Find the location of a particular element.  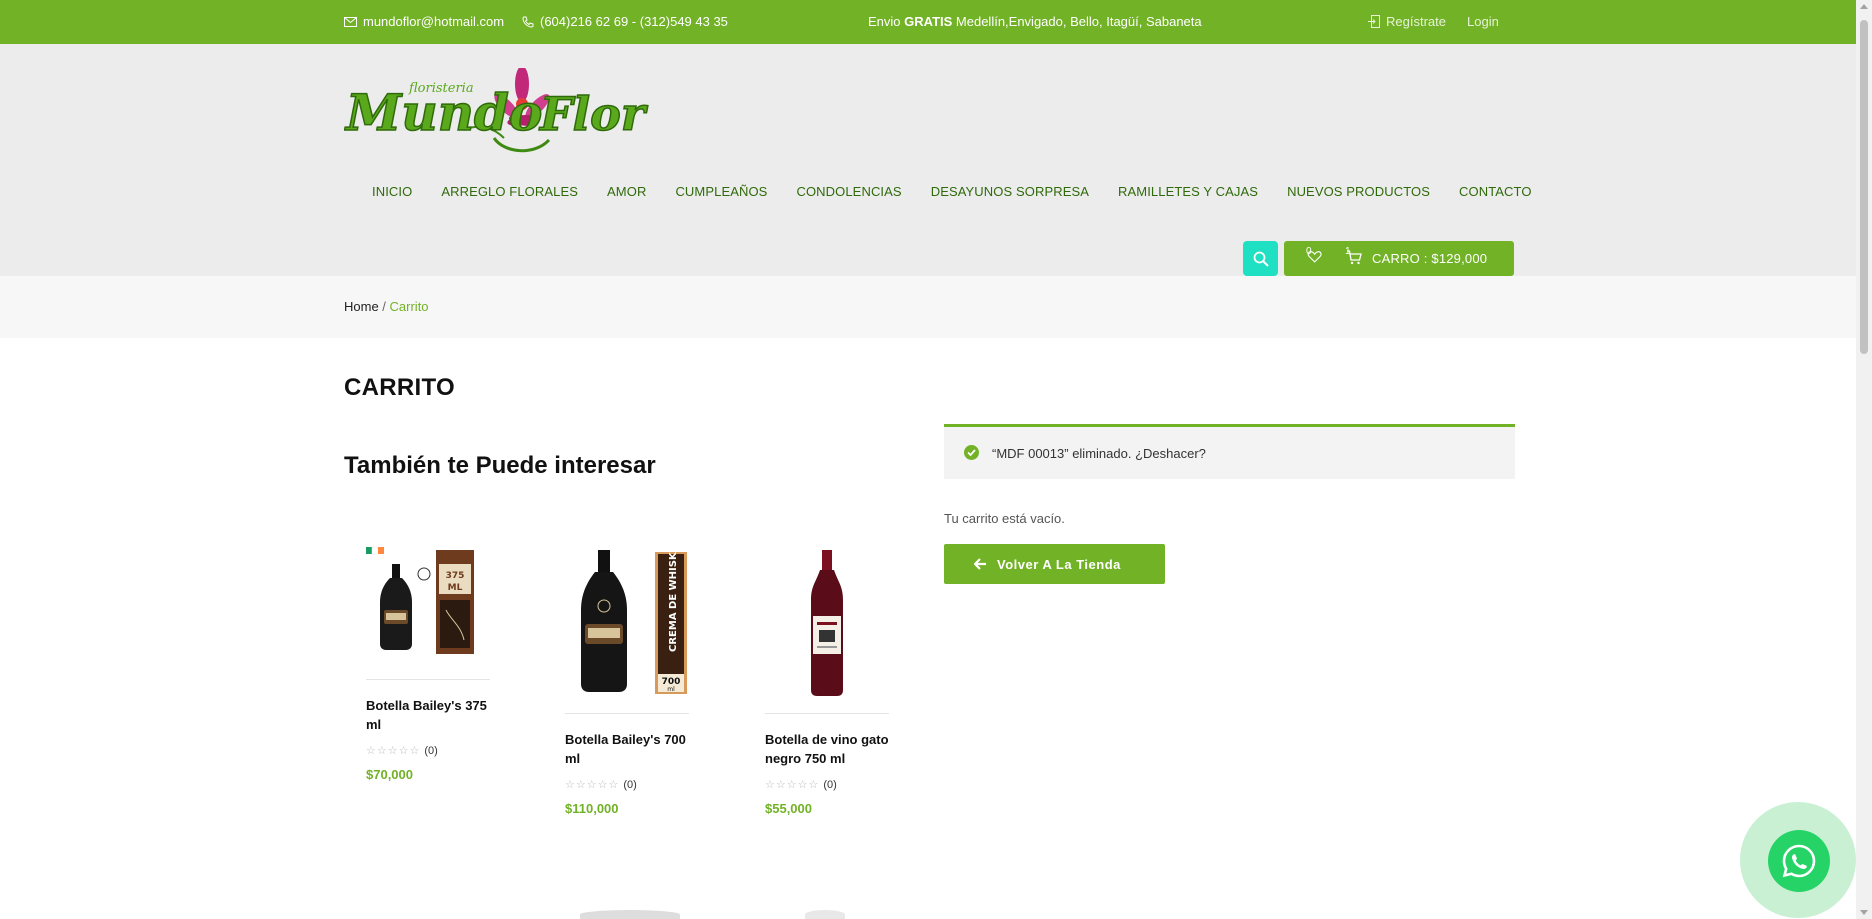

return-to-shop-button: Volver A La Tienda is located at coordinates (1054, 564).